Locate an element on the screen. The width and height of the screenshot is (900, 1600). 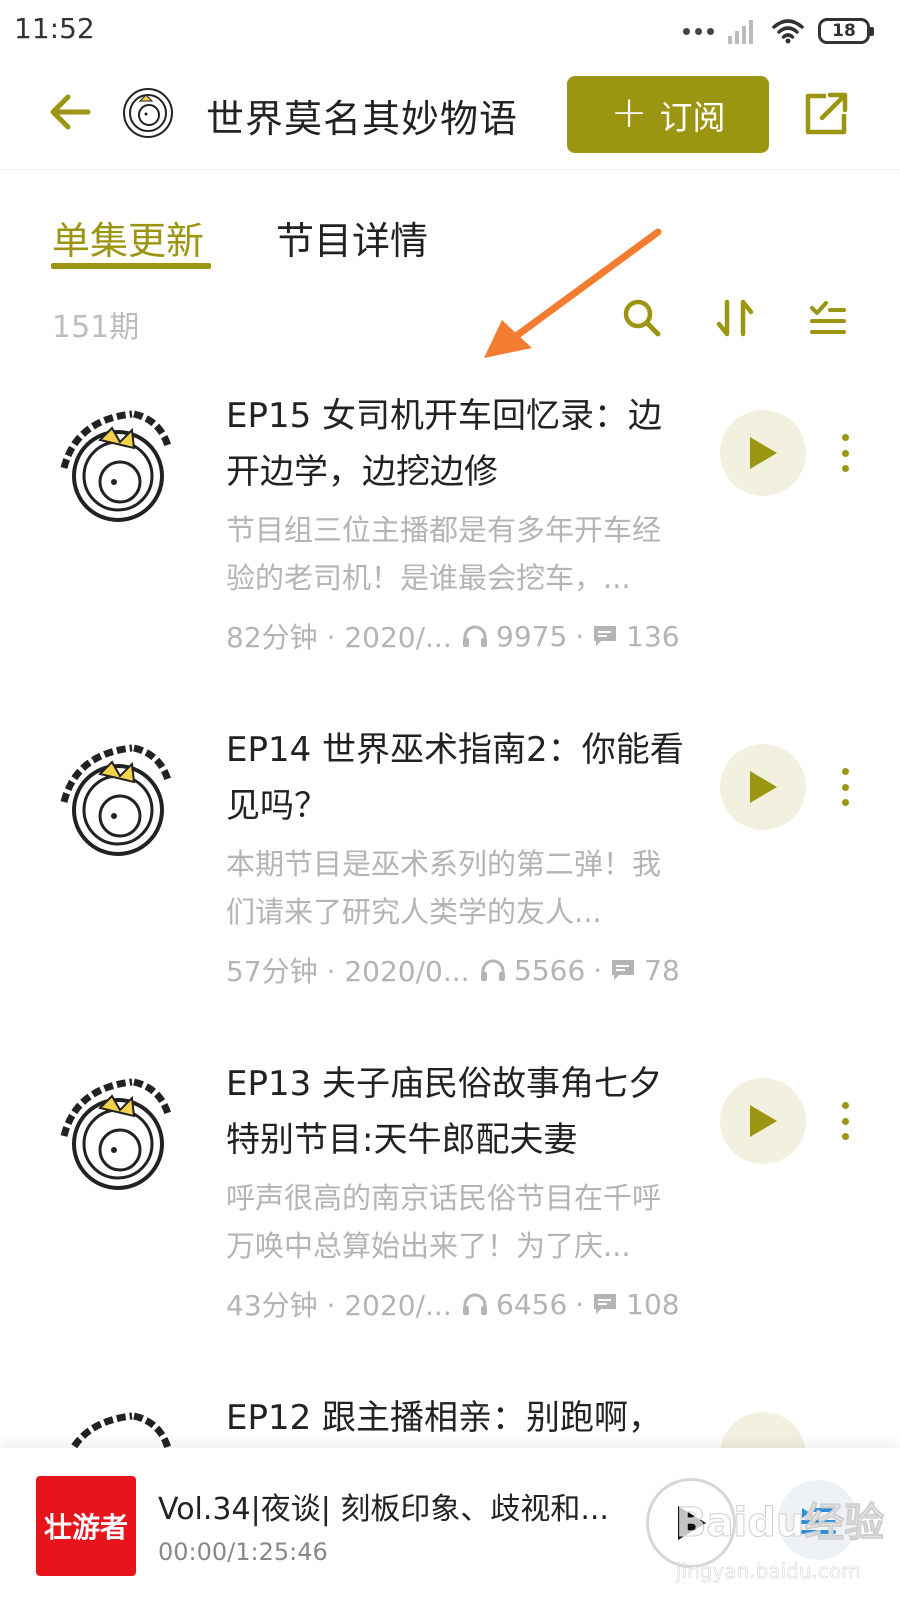
episode-title: EP15 女司机开车回忆录：边开边学，边挖边修 is located at coordinates (457, 444).